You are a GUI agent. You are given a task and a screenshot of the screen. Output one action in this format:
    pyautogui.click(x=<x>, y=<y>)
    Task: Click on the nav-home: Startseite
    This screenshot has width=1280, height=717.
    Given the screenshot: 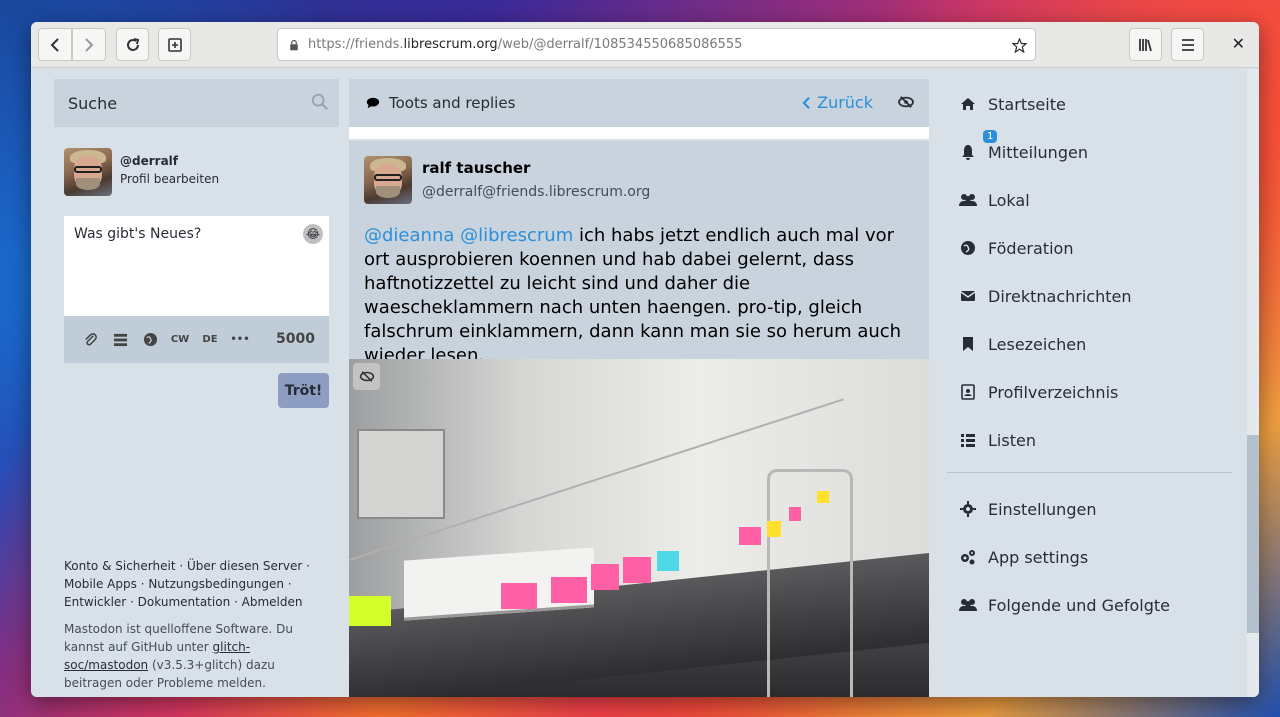 What is the action you would take?
    pyautogui.click(x=1011, y=104)
    